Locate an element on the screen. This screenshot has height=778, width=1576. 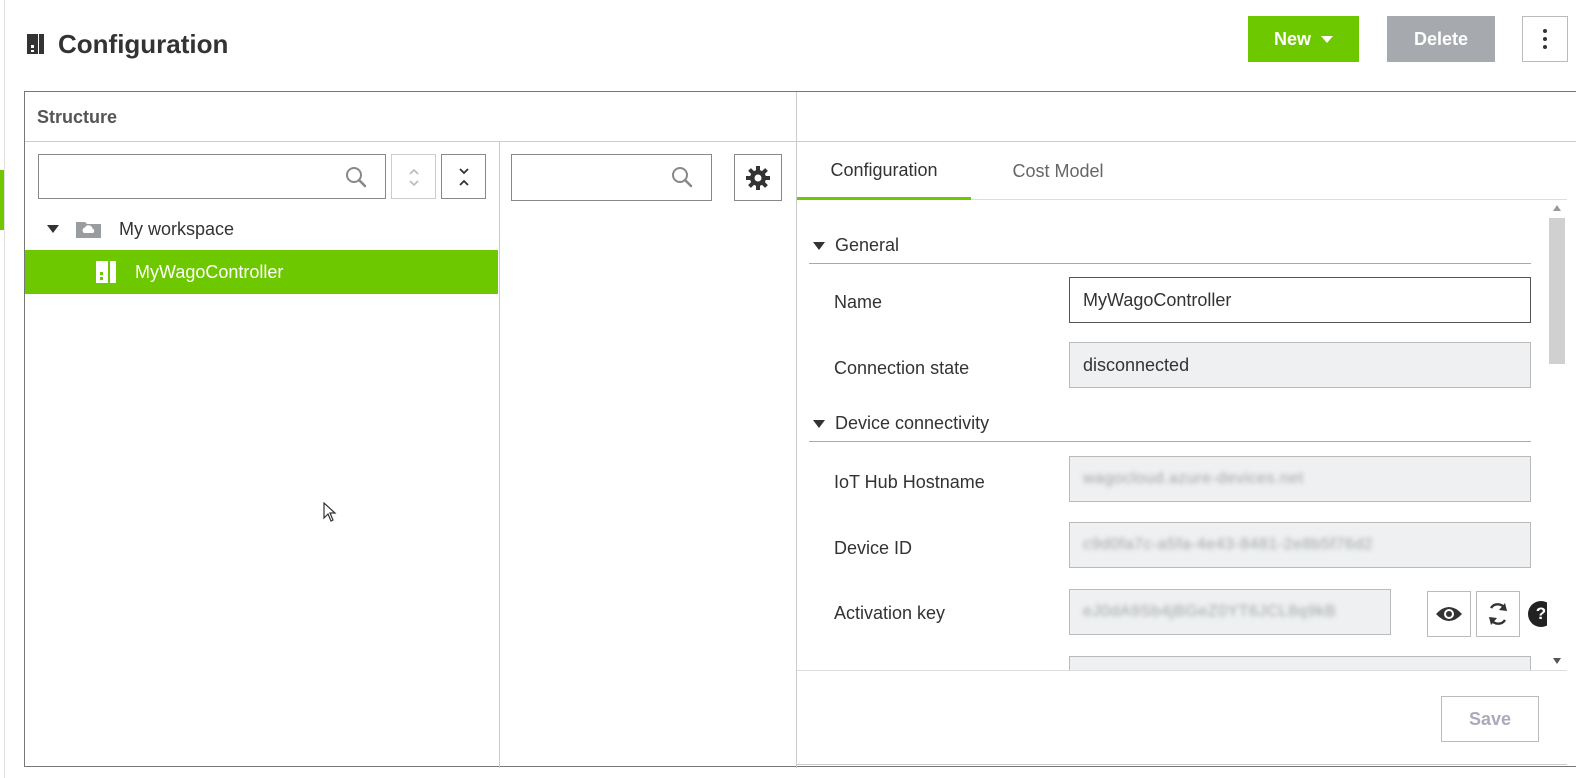
tree-item-label: My workspace is located at coordinates (177, 228).